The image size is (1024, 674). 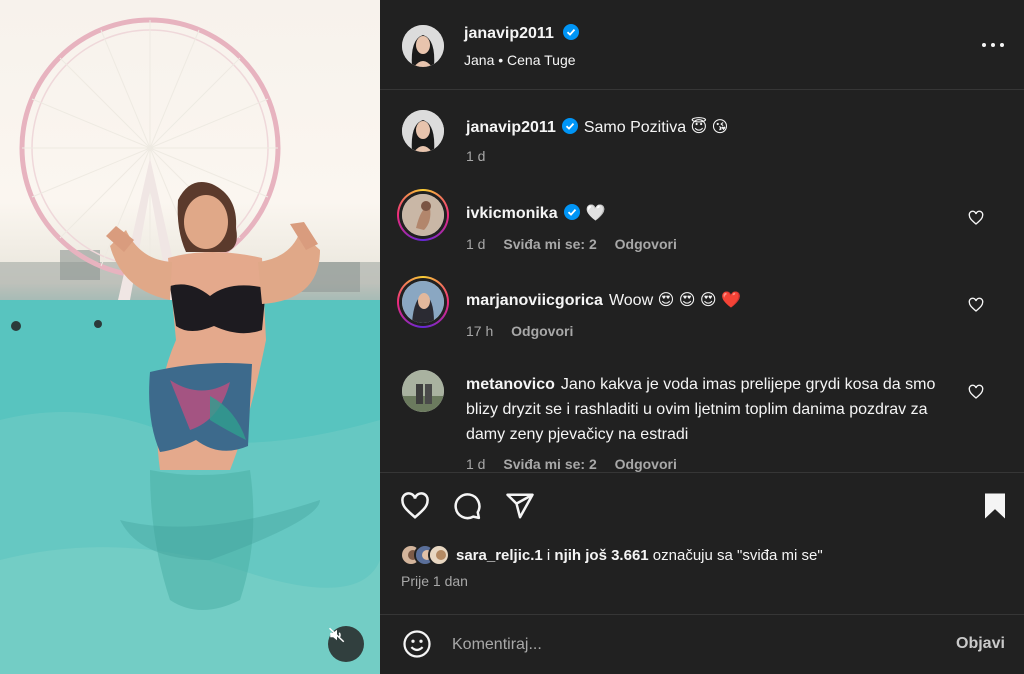 I want to click on comment-username: ivkicmonika, so click(x=512, y=213).